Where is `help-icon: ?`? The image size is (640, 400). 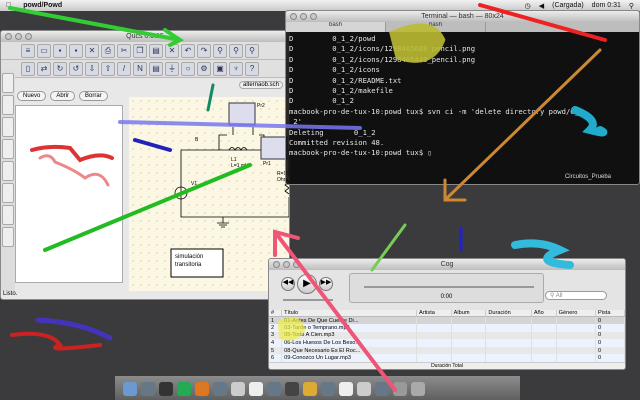
help-icon: ? is located at coordinates (252, 69).